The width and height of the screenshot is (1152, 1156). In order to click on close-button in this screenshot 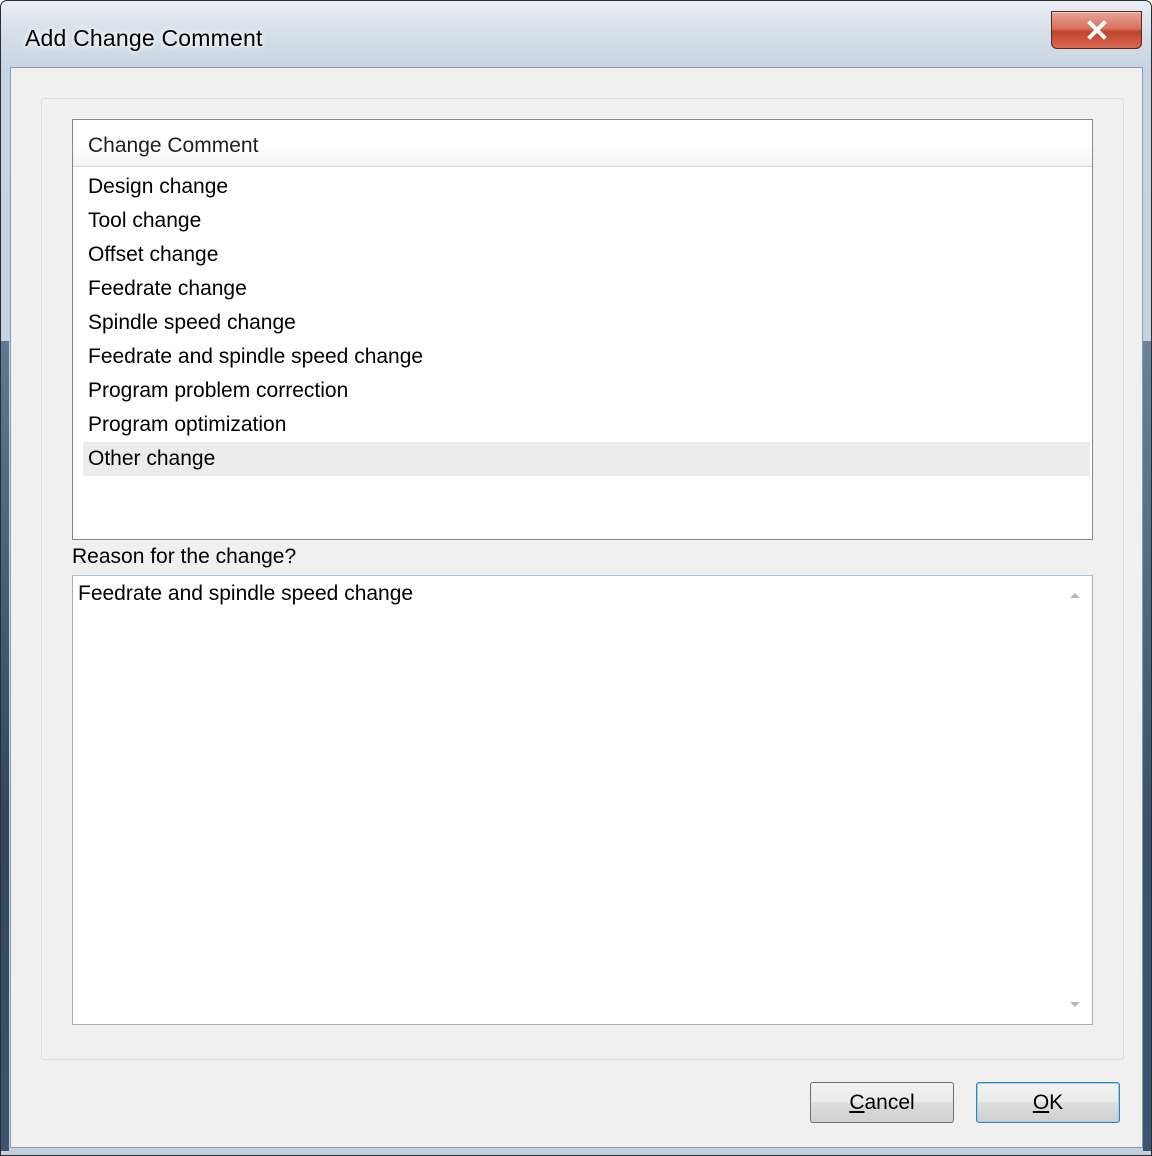, I will do `click(1096, 30)`.